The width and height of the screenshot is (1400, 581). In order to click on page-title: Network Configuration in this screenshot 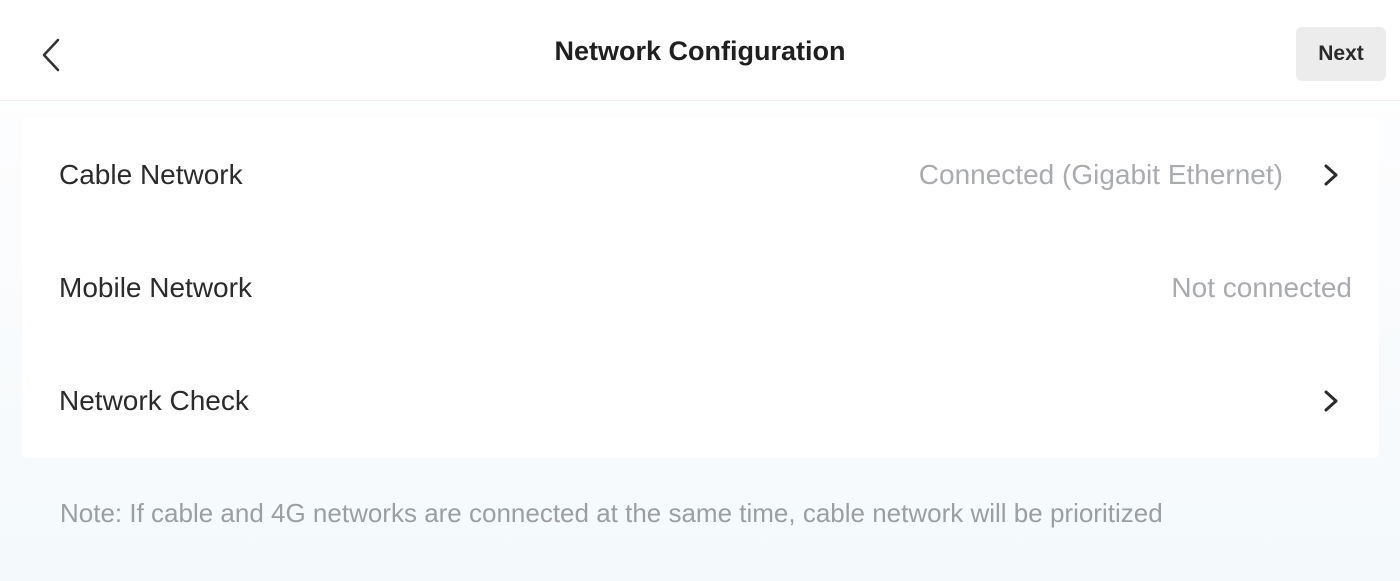, I will do `click(700, 51)`.